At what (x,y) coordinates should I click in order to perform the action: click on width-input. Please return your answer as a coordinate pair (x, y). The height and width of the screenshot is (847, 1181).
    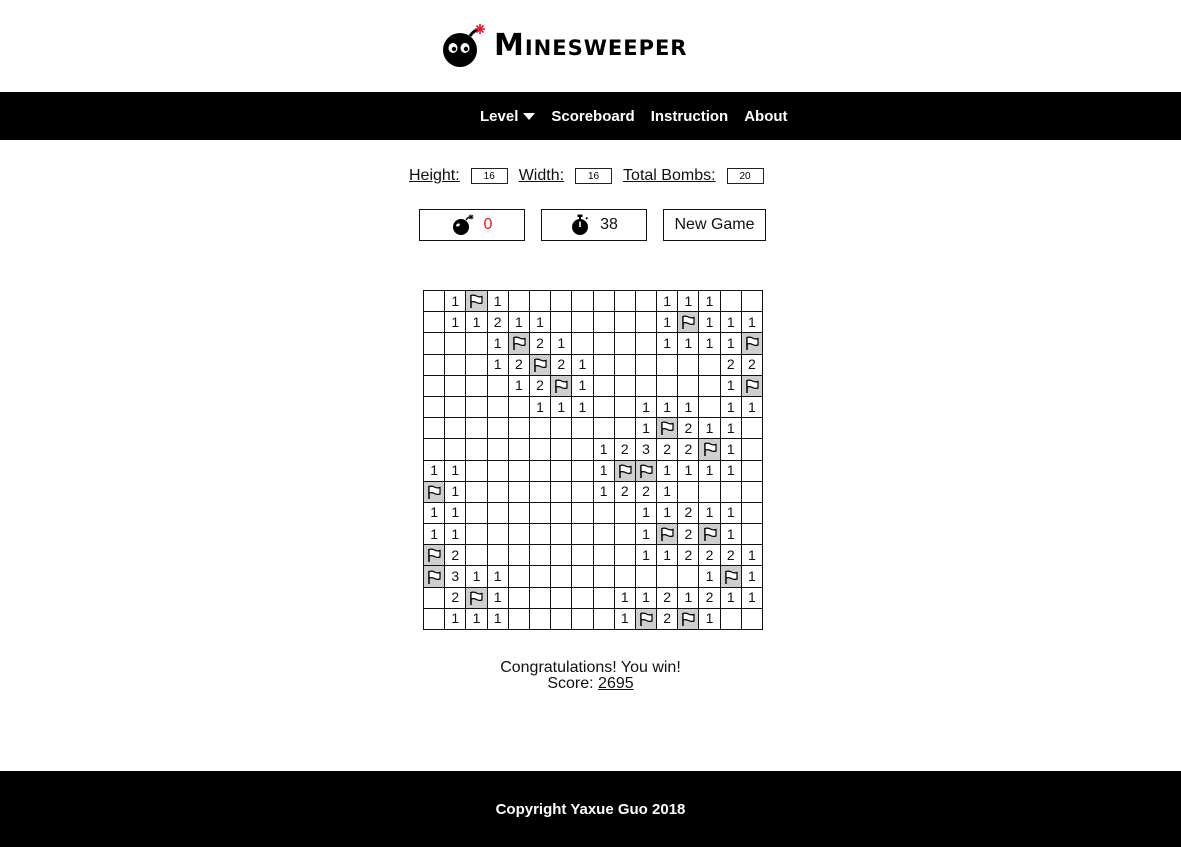
    Looking at the image, I should click on (594, 176).